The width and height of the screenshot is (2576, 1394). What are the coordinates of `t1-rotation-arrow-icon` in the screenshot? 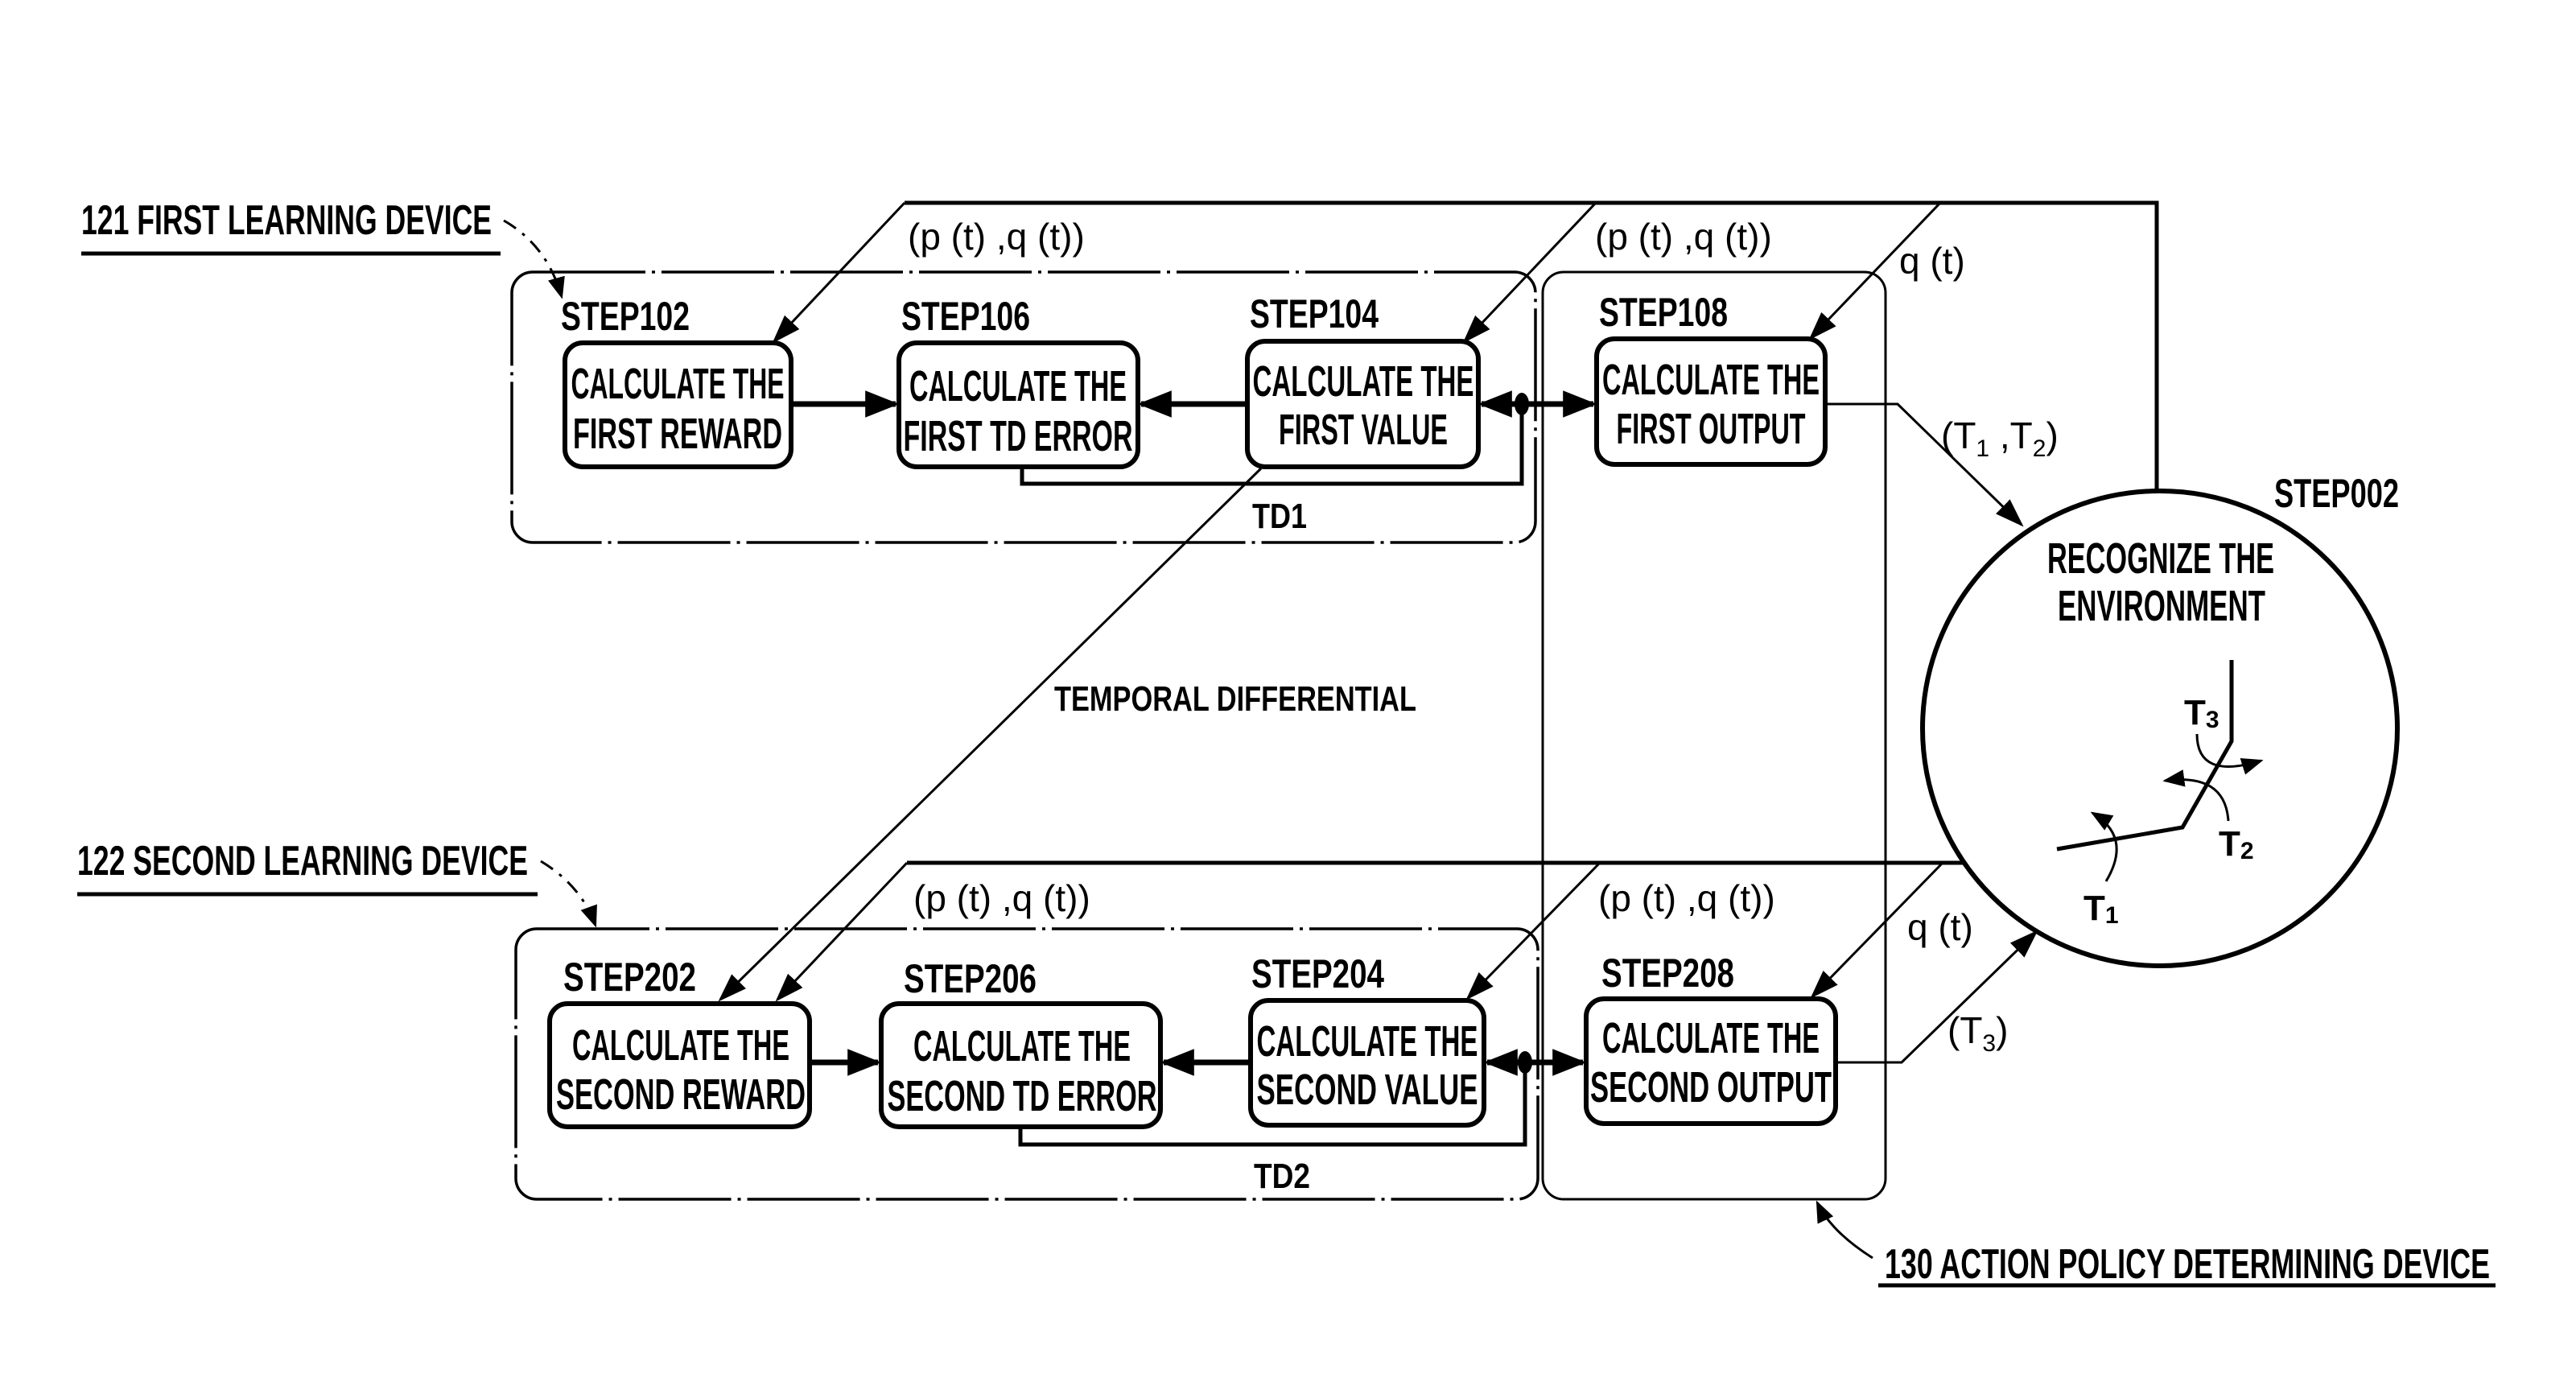 It's located at (2104, 846).